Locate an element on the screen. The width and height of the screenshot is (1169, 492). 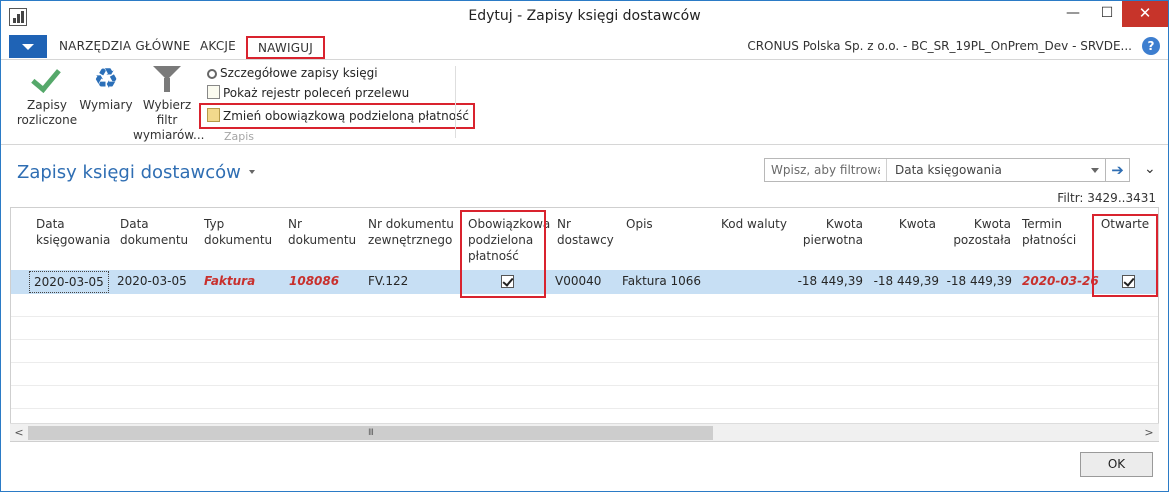
applied-entries-button: Zapisy rozliczone is located at coordinates (47, 95).